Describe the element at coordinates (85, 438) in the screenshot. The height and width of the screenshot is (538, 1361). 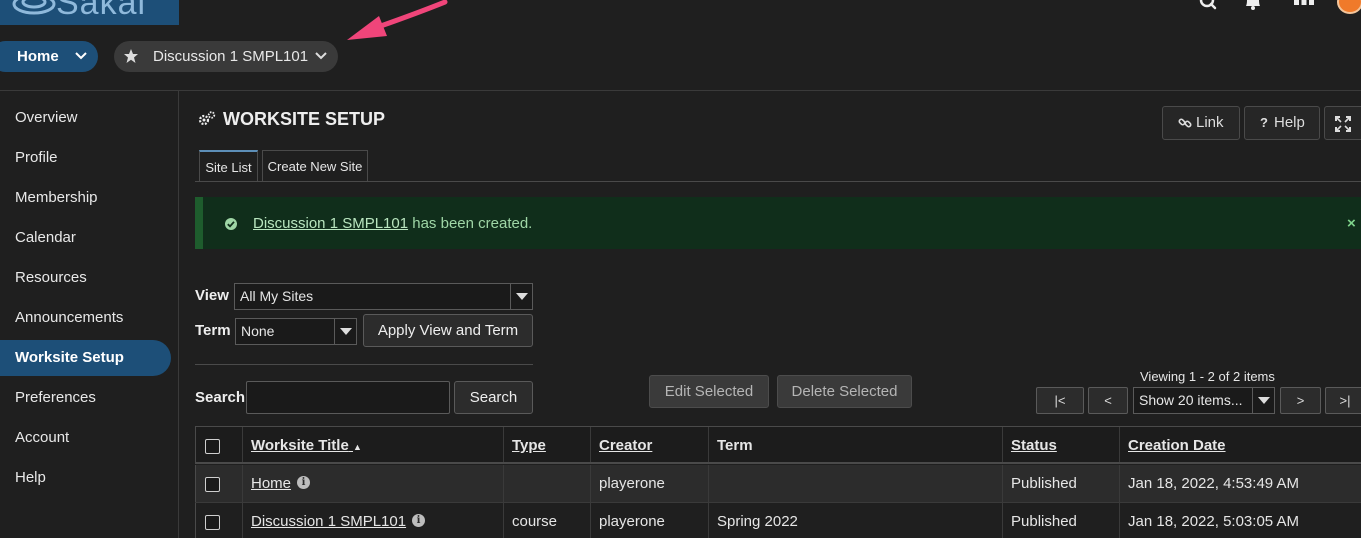
I see `sidebar-item-account: Account` at that location.